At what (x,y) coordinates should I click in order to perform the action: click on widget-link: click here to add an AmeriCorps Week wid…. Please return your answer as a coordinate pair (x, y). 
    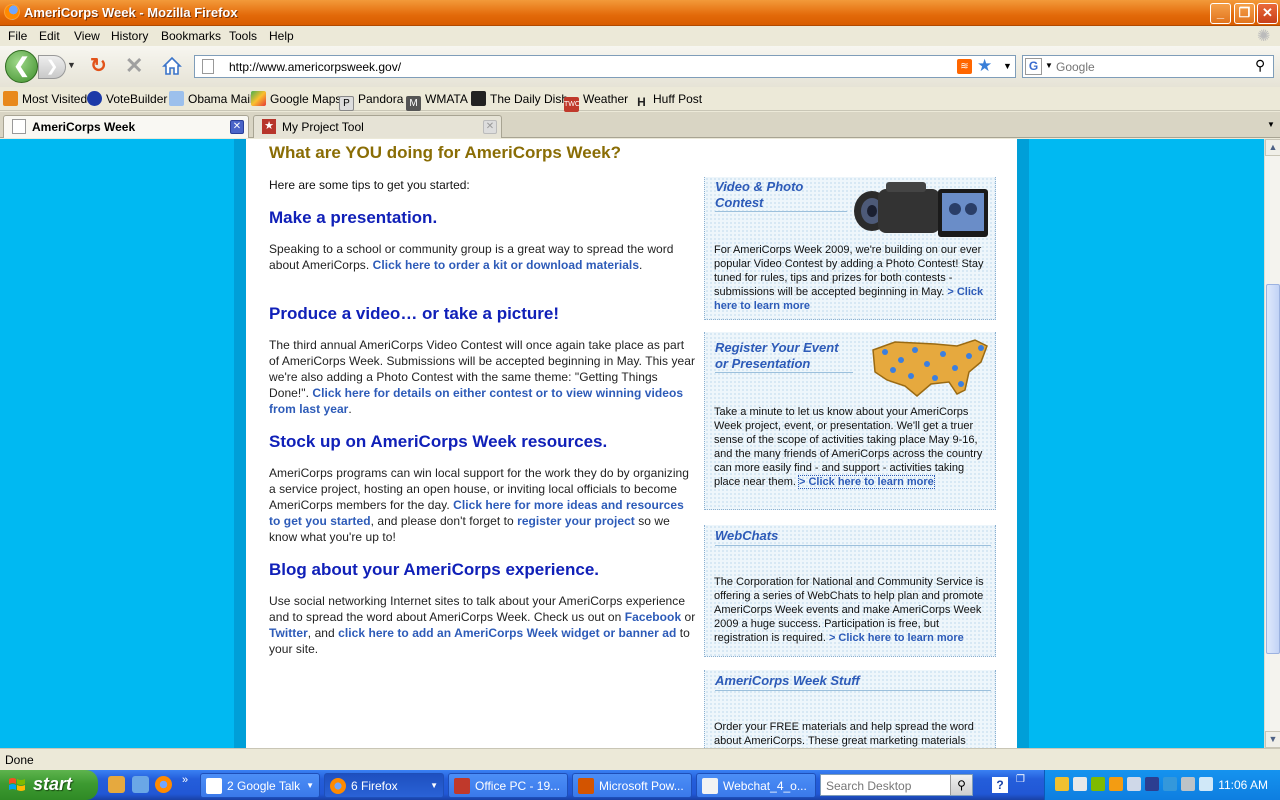
    Looking at the image, I should click on (507, 633).